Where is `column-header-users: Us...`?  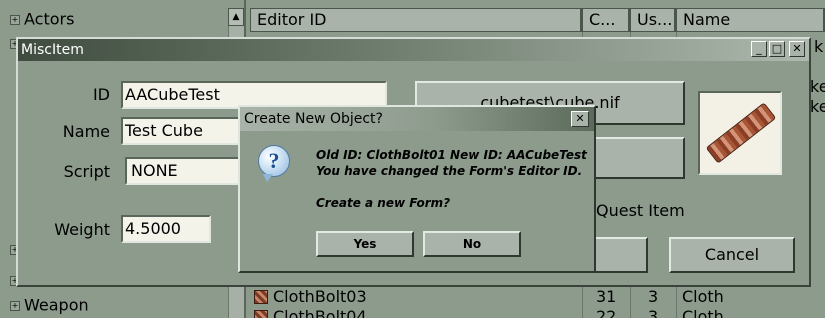
column-header-users: Us... is located at coordinates (653, 20).